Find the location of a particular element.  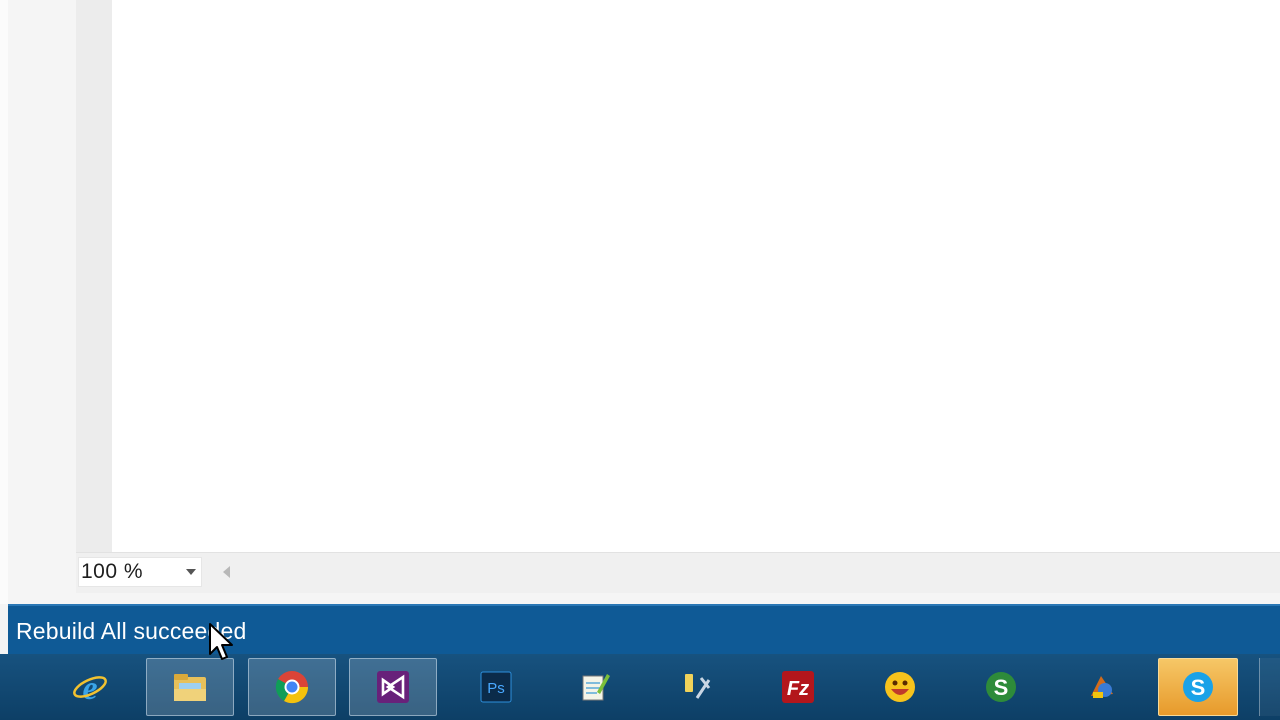

taskbar-file-explorer is located at coordinates (190, 687).